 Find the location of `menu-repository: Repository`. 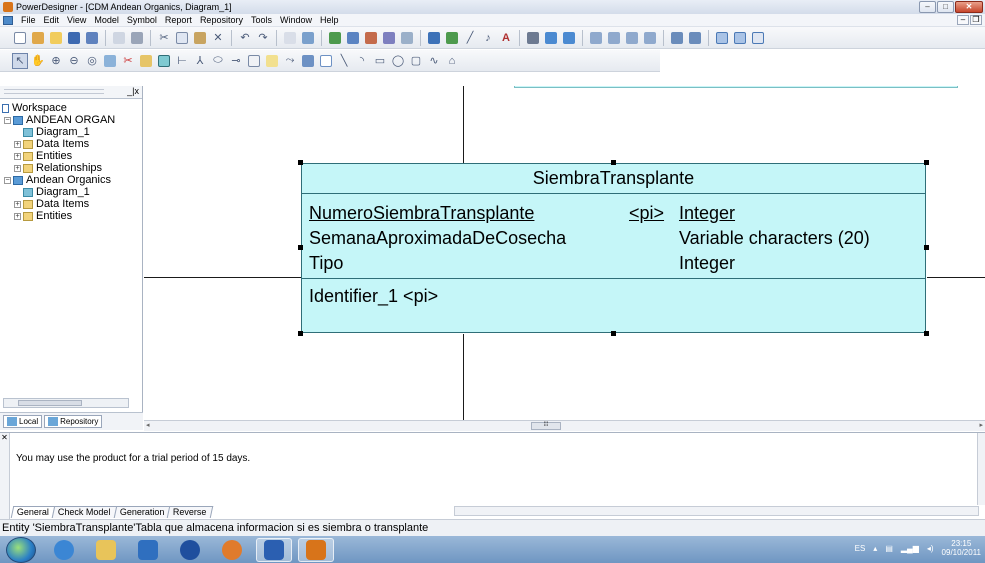

menu-repository: Repository is located at coordinates (221, 20).